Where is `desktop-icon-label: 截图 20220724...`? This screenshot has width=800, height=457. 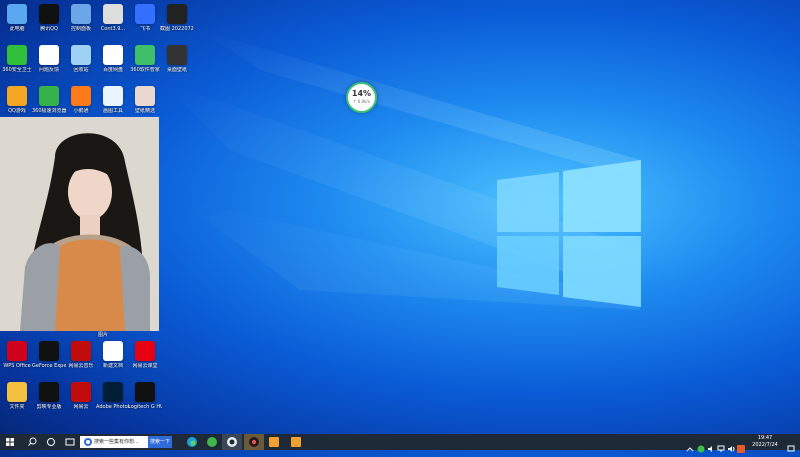 desktop-icon-label: 截图 20220724... is located at coordinates (177, 29).